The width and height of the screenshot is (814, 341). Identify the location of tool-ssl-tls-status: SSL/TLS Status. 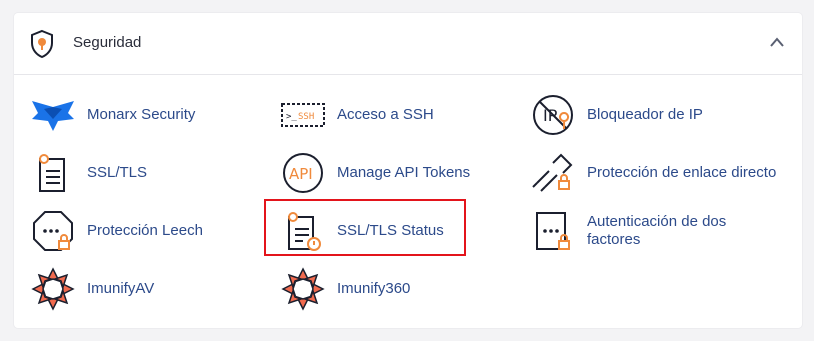
(361, 231).